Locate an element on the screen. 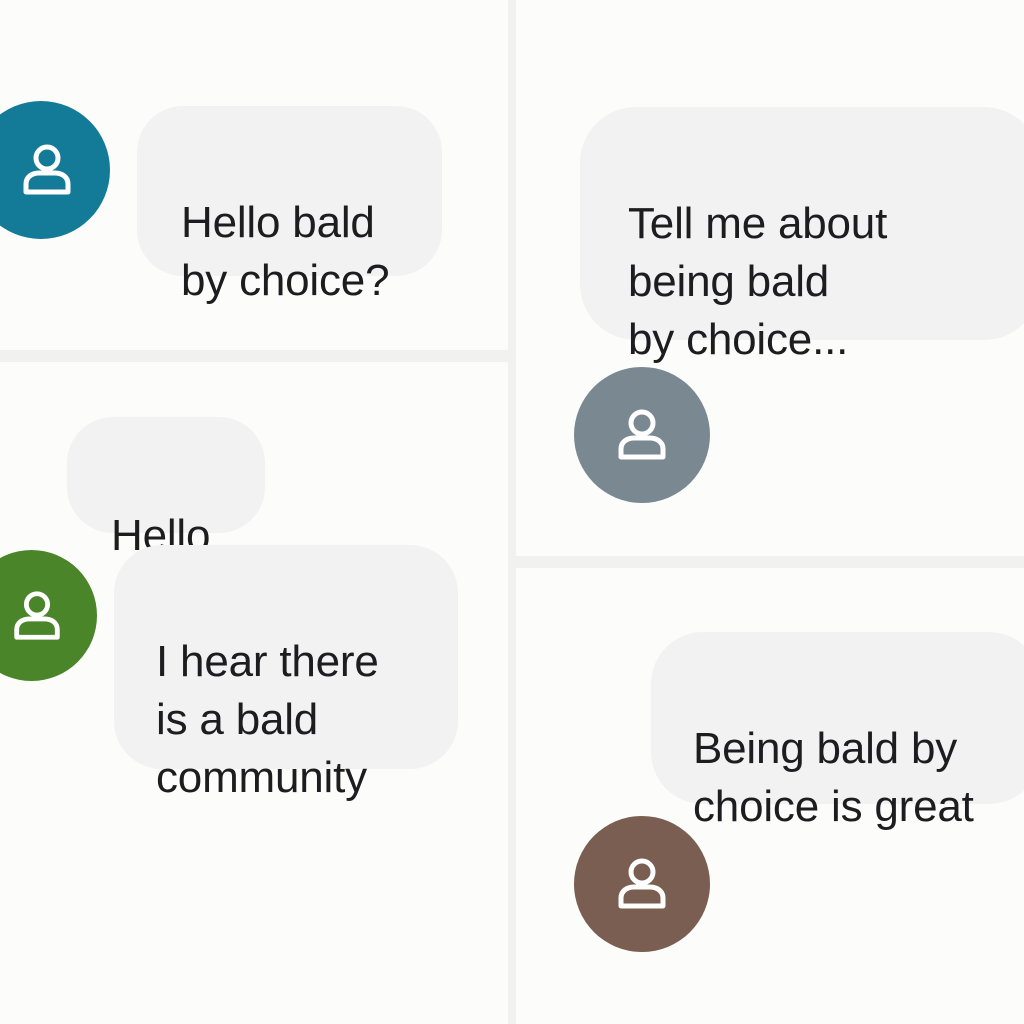 The height and width of the screenshot is (1024, 1024). message-bubble: Being bald by choice is great is located at coordinates (837, 731).